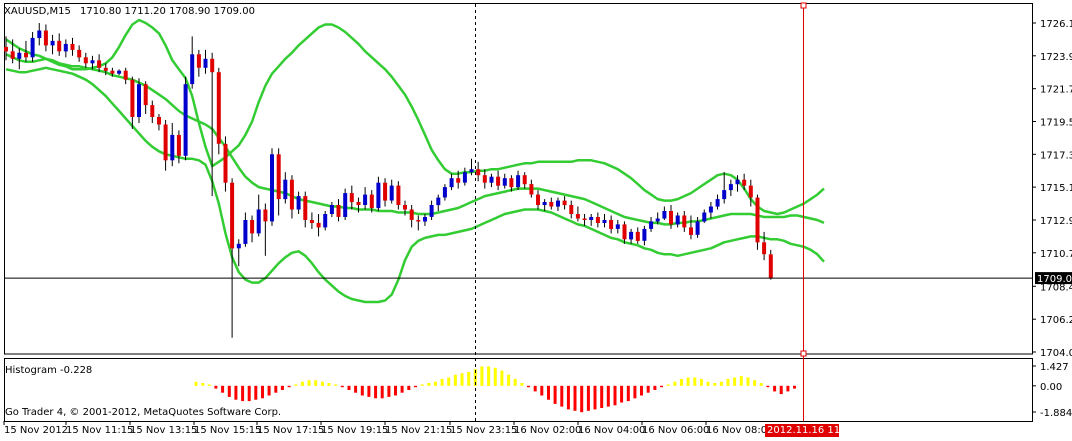 The height and width of the screenshot is (441, 1072). What do you see at coordinates (1056, 155) in the screenshot?
I see `price-tick-label: 1717.30` at bounding box center [1056, 155].